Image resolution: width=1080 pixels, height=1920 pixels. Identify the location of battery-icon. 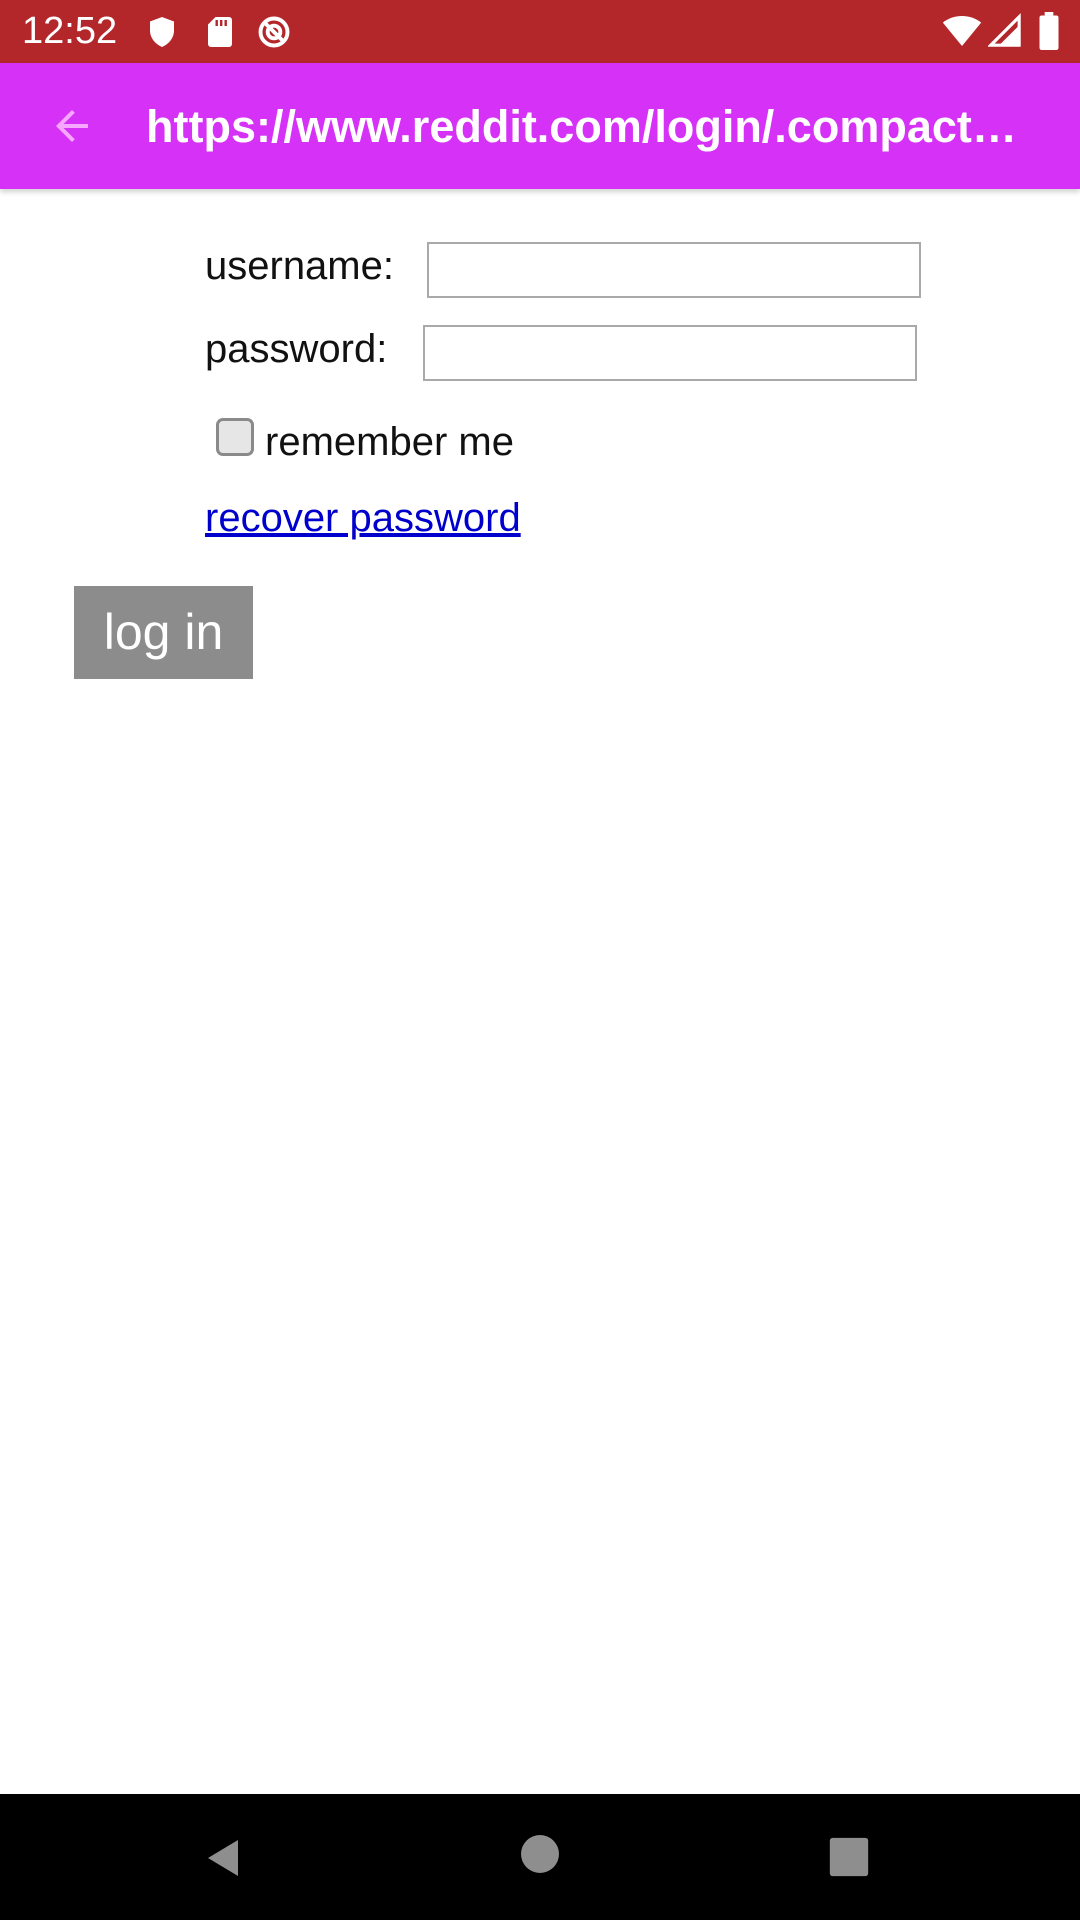
(1049, 31).